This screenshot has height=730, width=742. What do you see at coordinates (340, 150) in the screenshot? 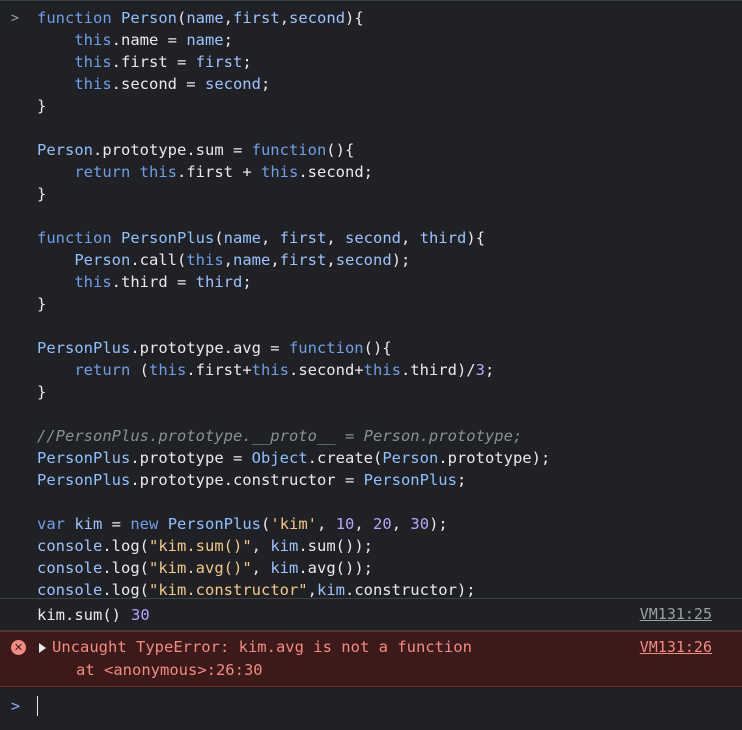
I see `code-token: (){` at bounding box center [340, 150].